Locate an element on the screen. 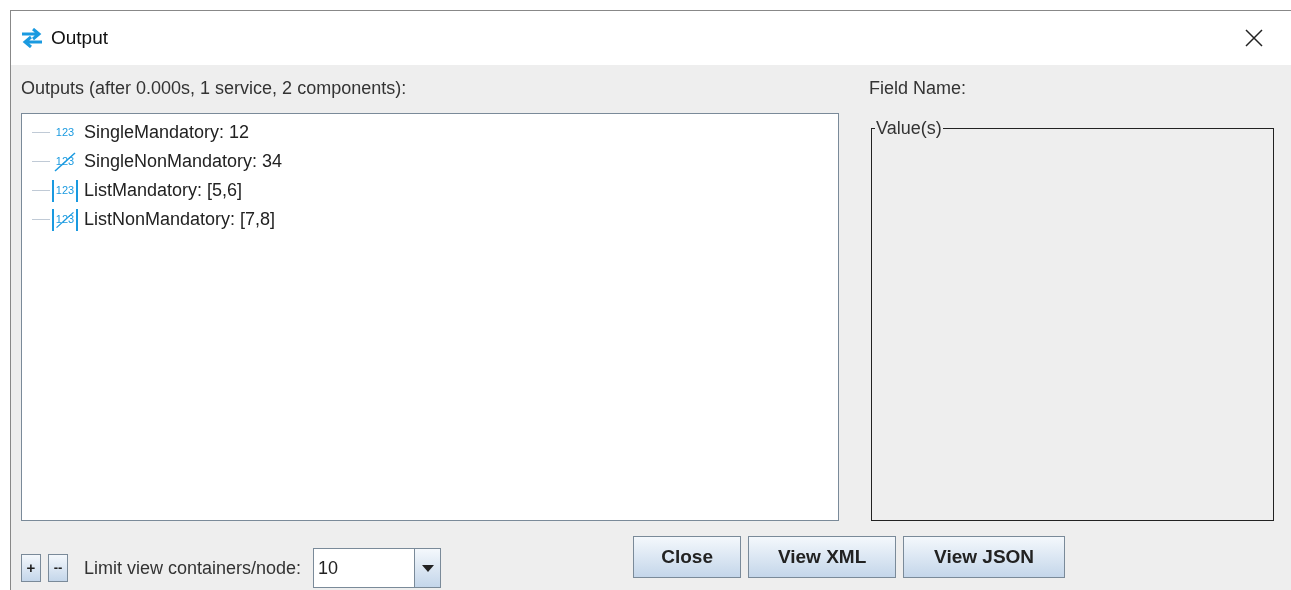  dialog-button: View JSON is located at coordinates (984, 557).